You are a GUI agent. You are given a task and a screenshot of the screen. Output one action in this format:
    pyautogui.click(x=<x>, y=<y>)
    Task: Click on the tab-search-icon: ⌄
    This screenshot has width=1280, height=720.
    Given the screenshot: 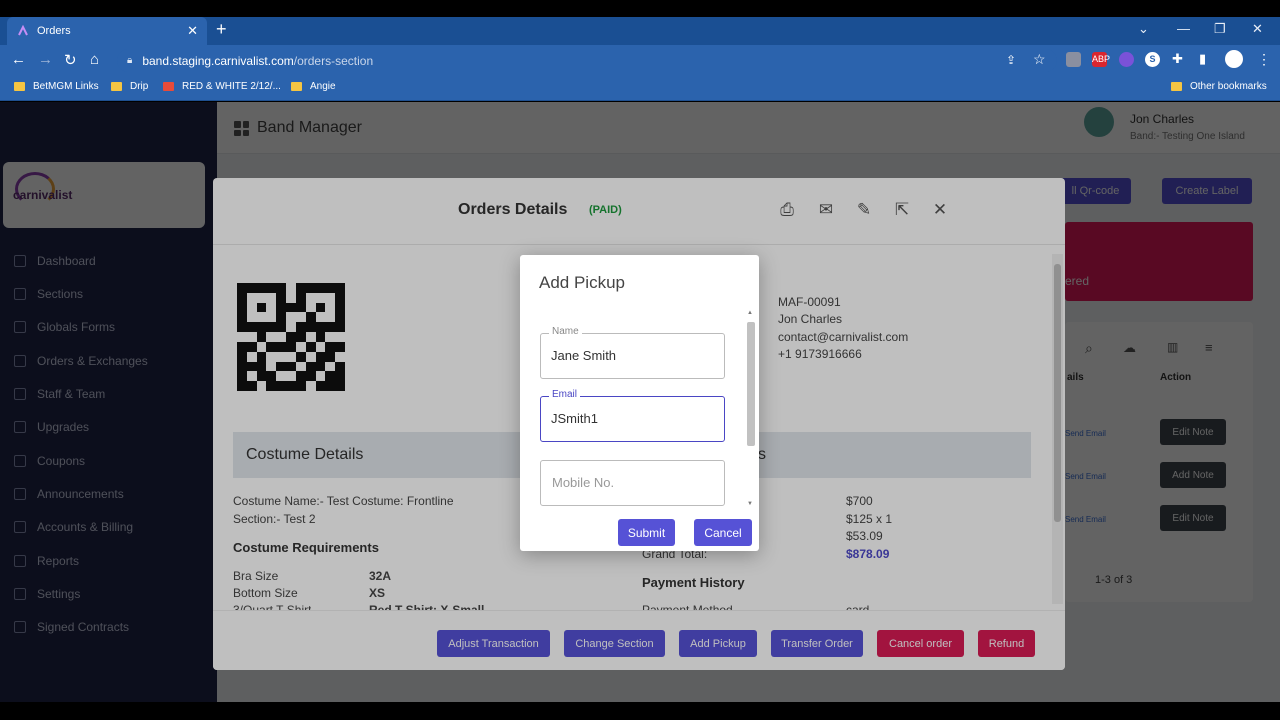 What is the action you would take?
    pyautogui.click(x=1143, y=29)
    